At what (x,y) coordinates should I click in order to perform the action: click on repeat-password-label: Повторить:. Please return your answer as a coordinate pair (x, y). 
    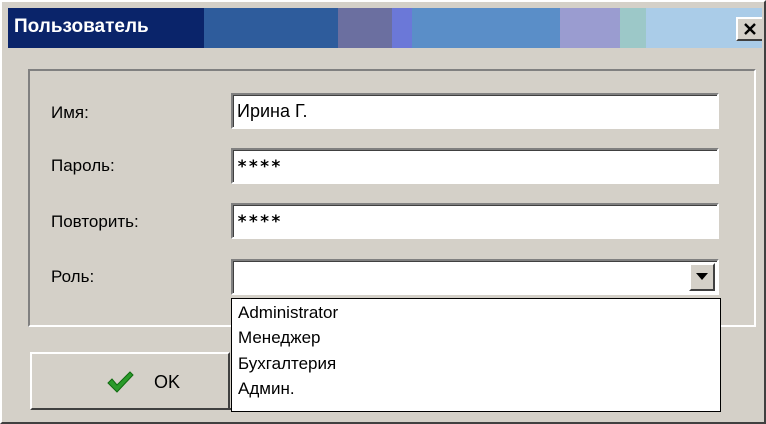
    Looking at the image, I should click on (95, 221).